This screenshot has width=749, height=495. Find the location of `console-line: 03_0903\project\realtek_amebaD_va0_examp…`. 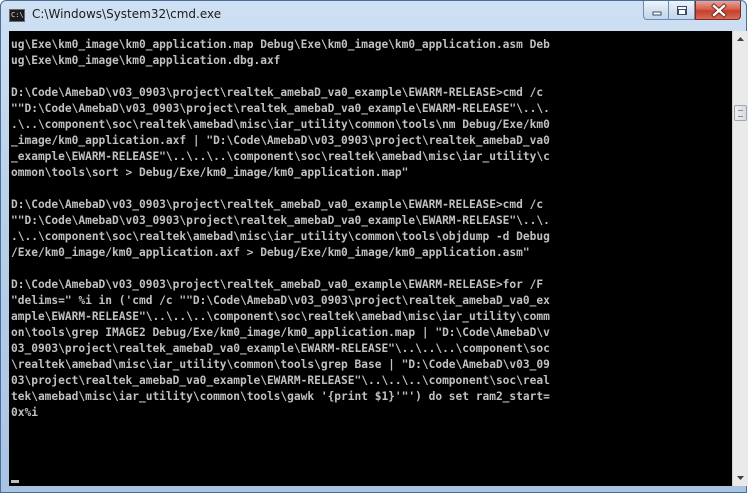

console-line: 03_0903\project\realtek_amebaD_va0_examp… is located at coordinates (280, 348).